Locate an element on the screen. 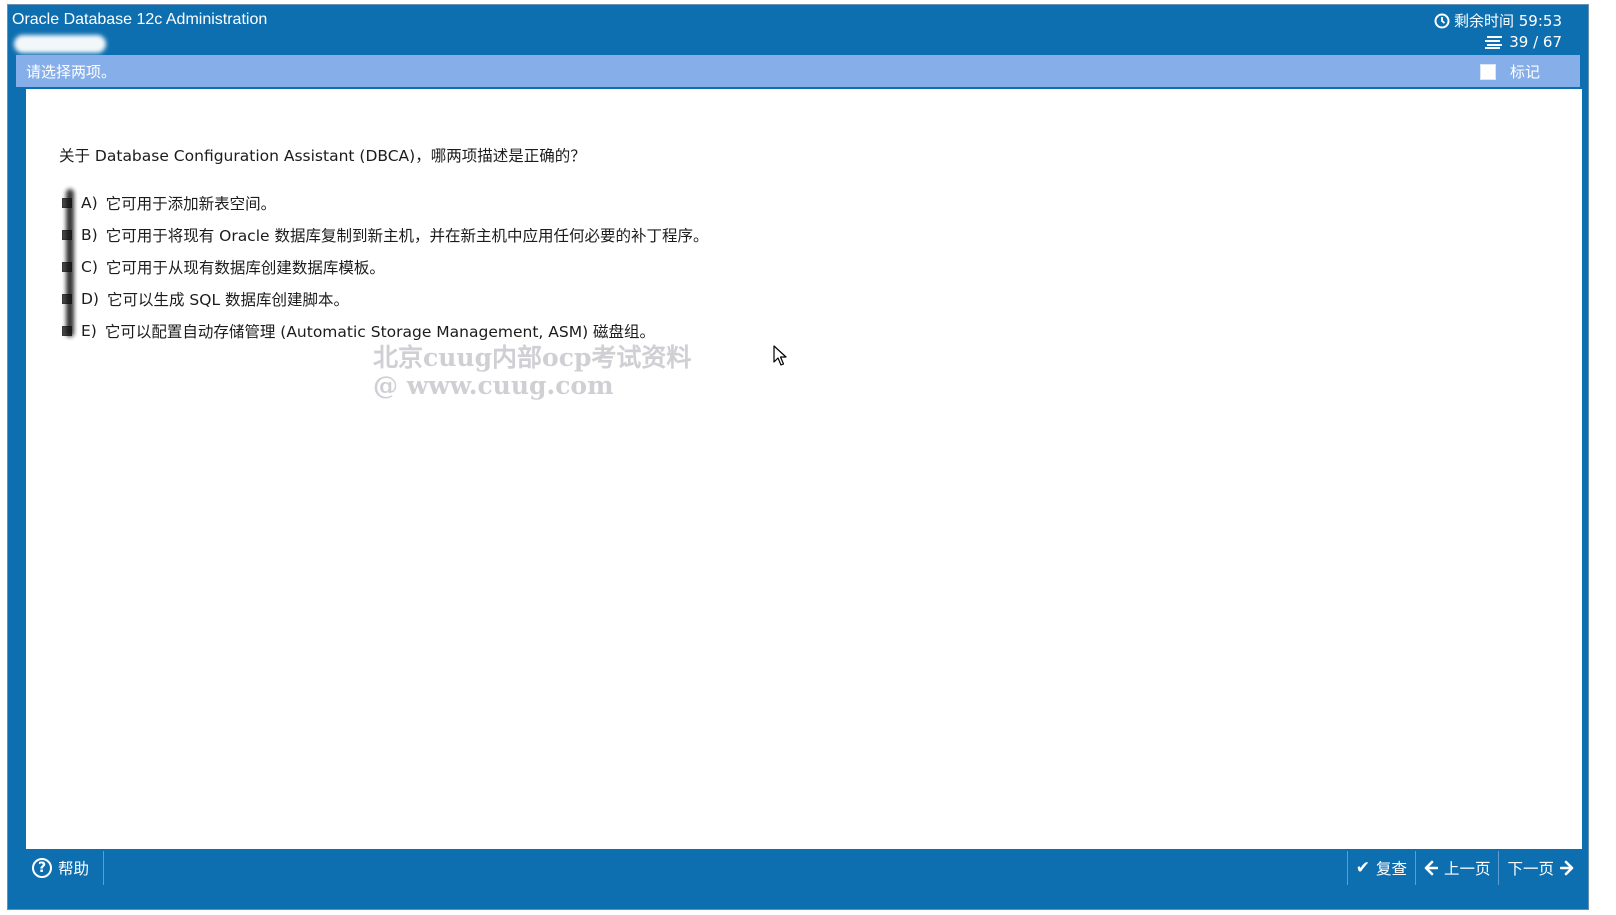 Image resolution: width=1616 pixels, height=915 pixels. option-a: A) 它可用于添加新表空间。 is located at coordinates (385, 203).